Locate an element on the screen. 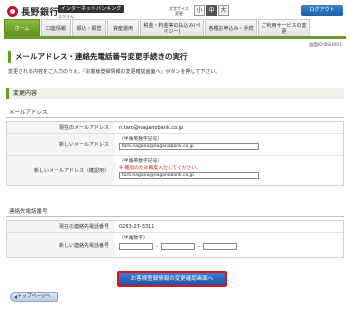  phone-area-code-input is located at coordinates (136, 246).